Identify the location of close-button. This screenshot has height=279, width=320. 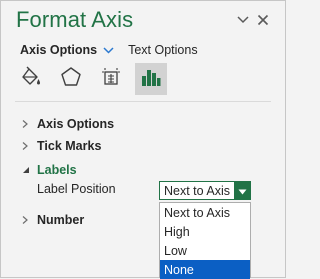
(263, 20).